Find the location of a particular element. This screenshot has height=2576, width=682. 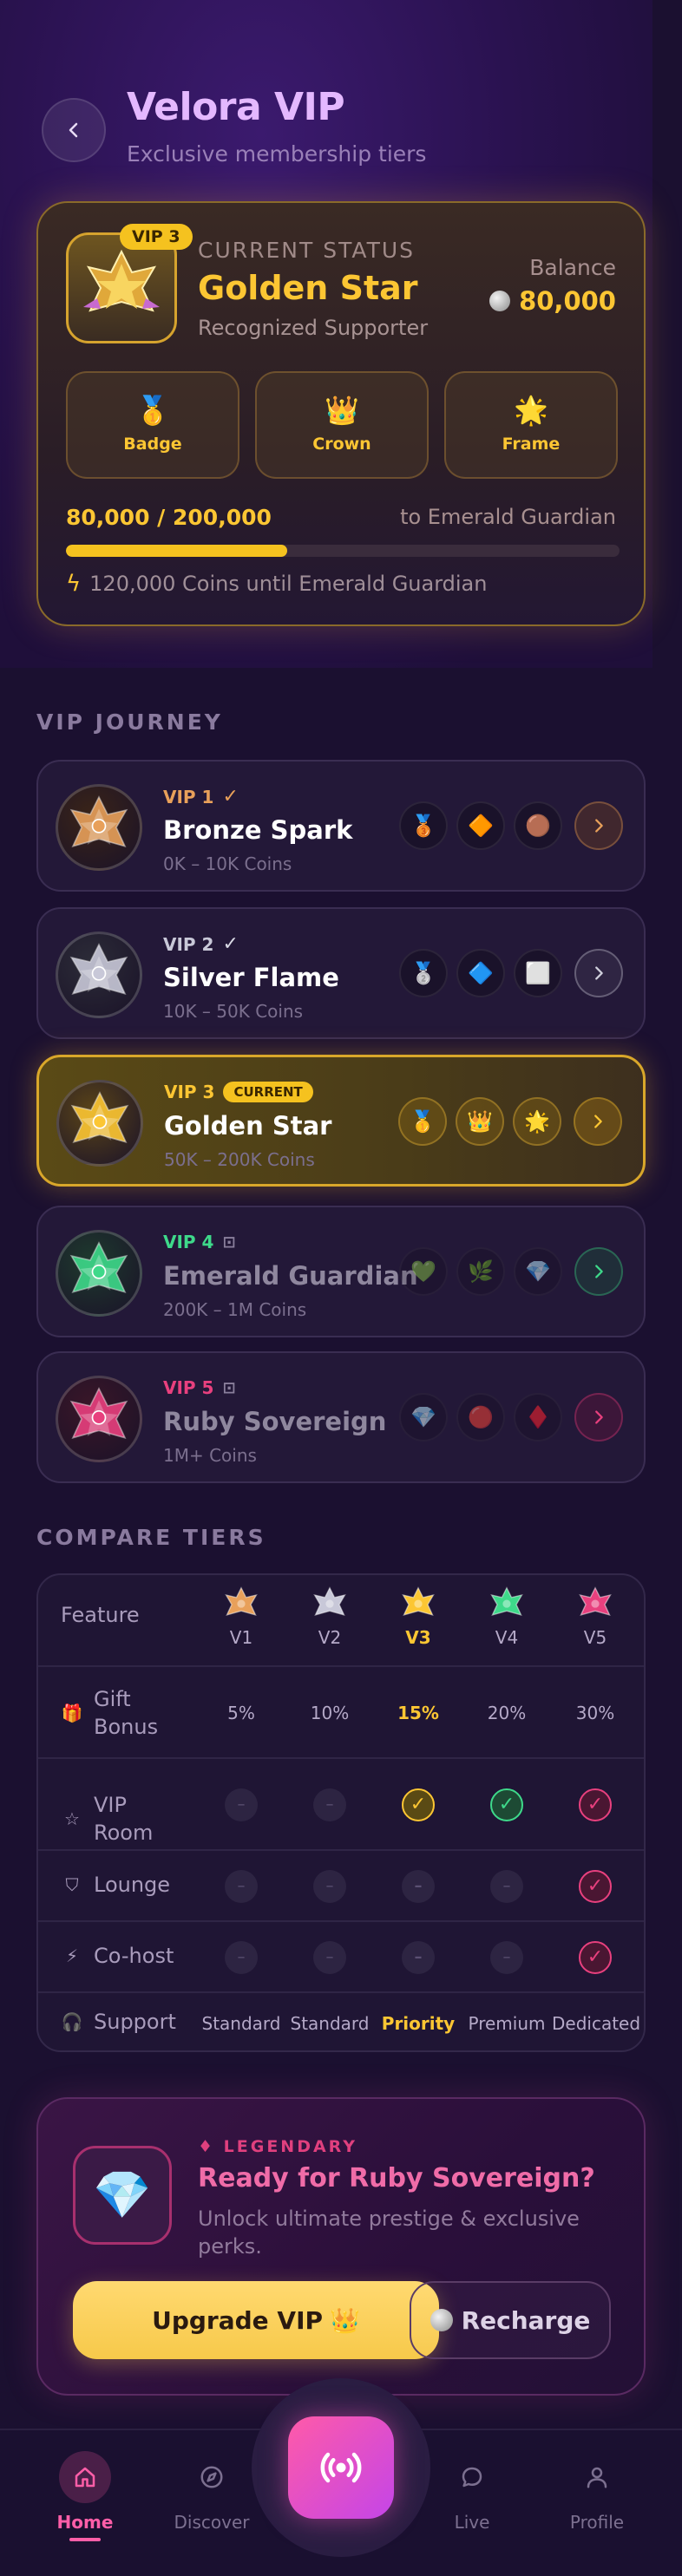

vip-level-chip: VIP 3 is located at coordinates (157, 237).